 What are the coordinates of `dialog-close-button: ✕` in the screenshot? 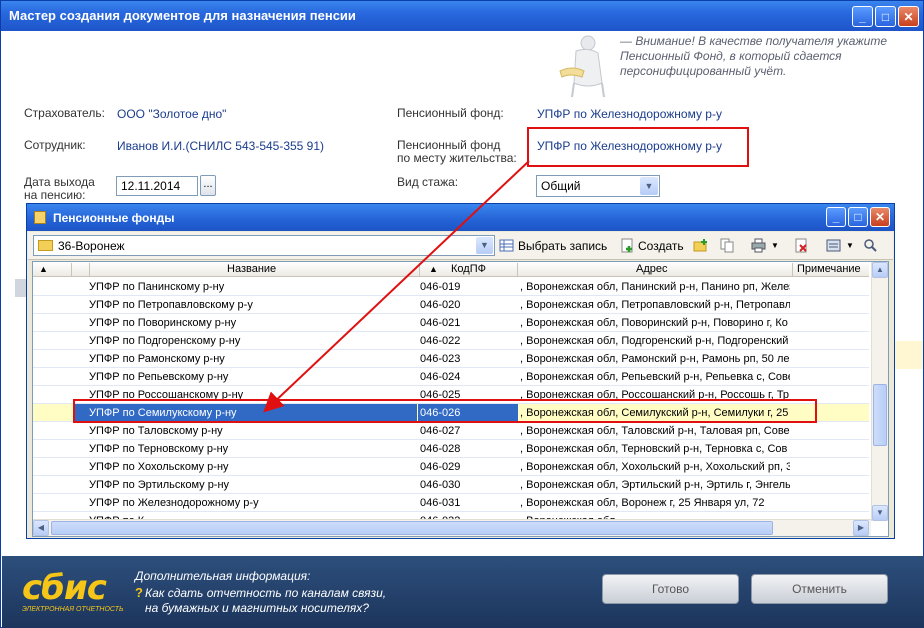 It's located at (880, 217).